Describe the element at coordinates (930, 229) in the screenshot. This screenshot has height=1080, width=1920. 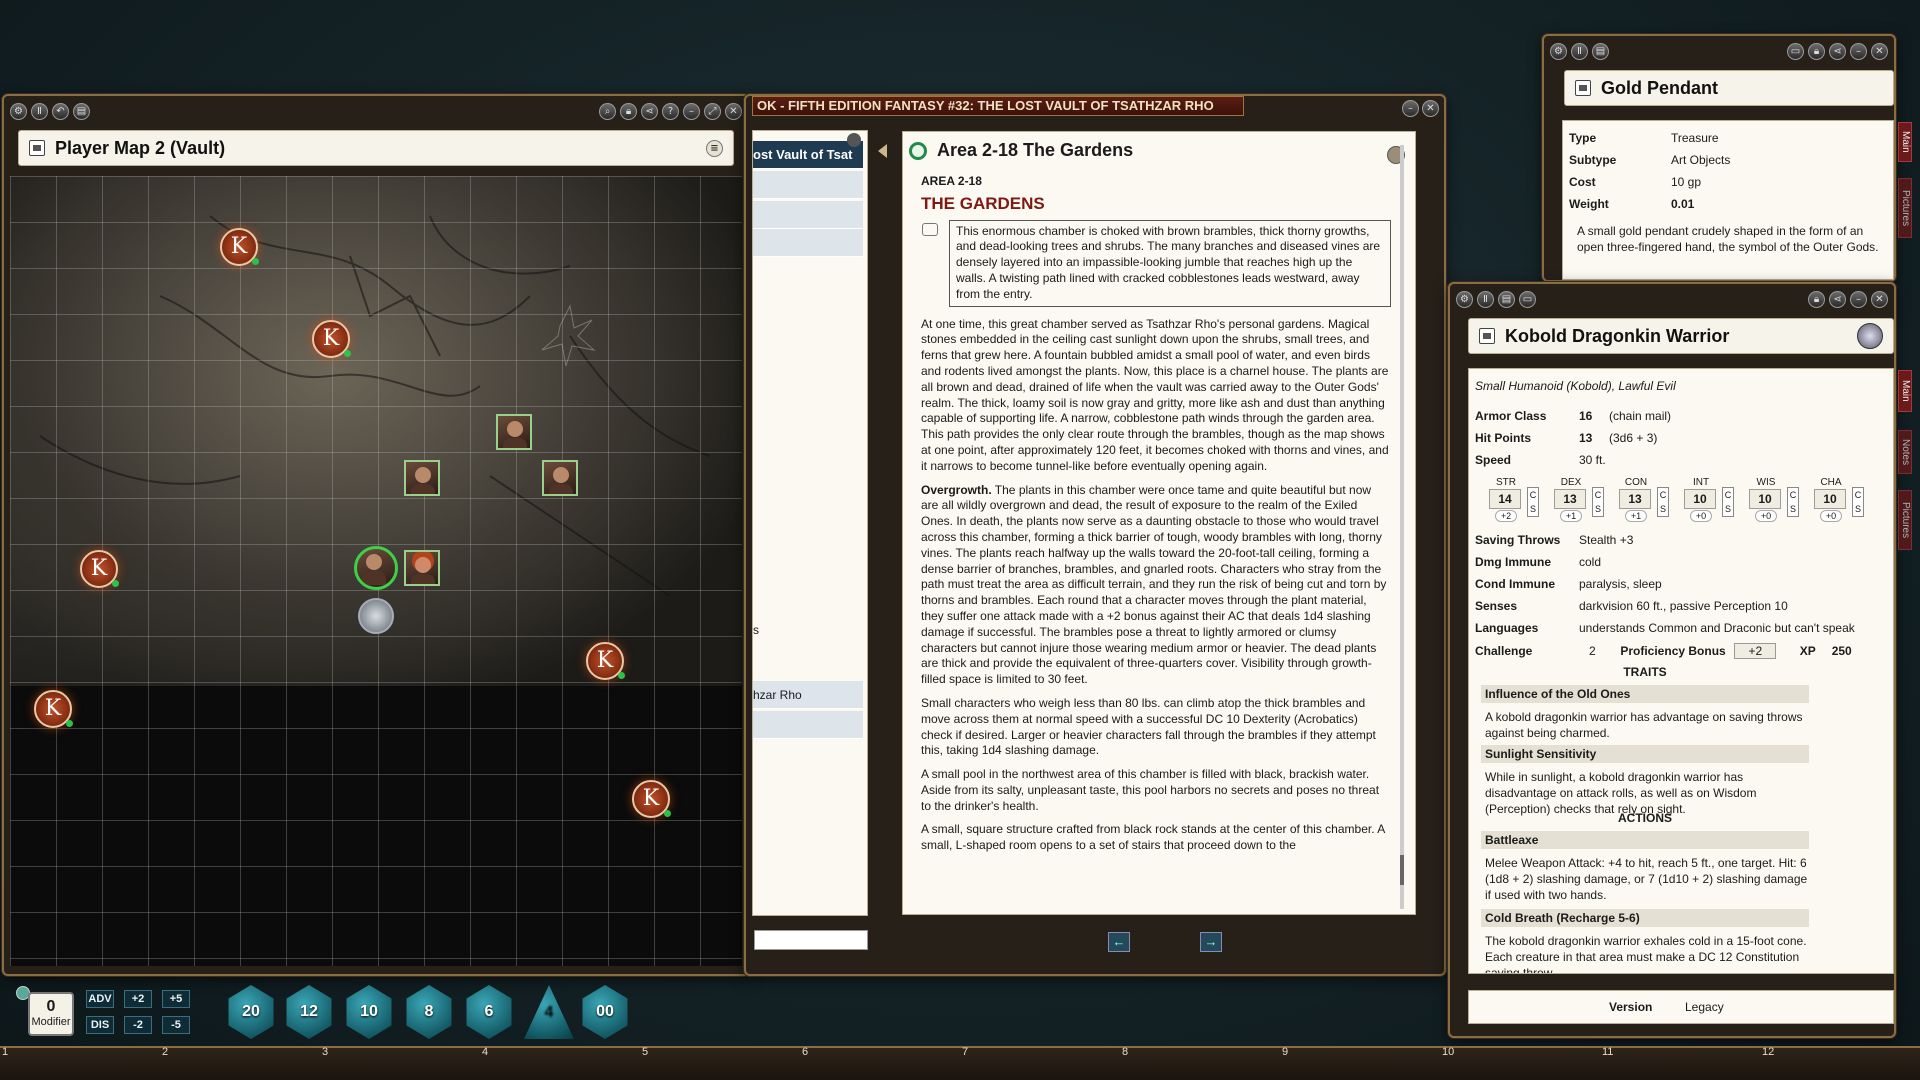
I see `chat-bubble-icon` at that location.